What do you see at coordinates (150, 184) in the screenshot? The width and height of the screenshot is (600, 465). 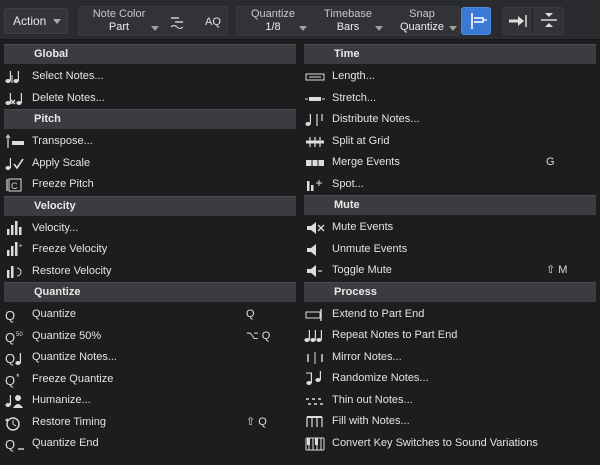 I see `menu-item-freeze-pitch: C Freeze Pitch` at bounding box center [150, 184].